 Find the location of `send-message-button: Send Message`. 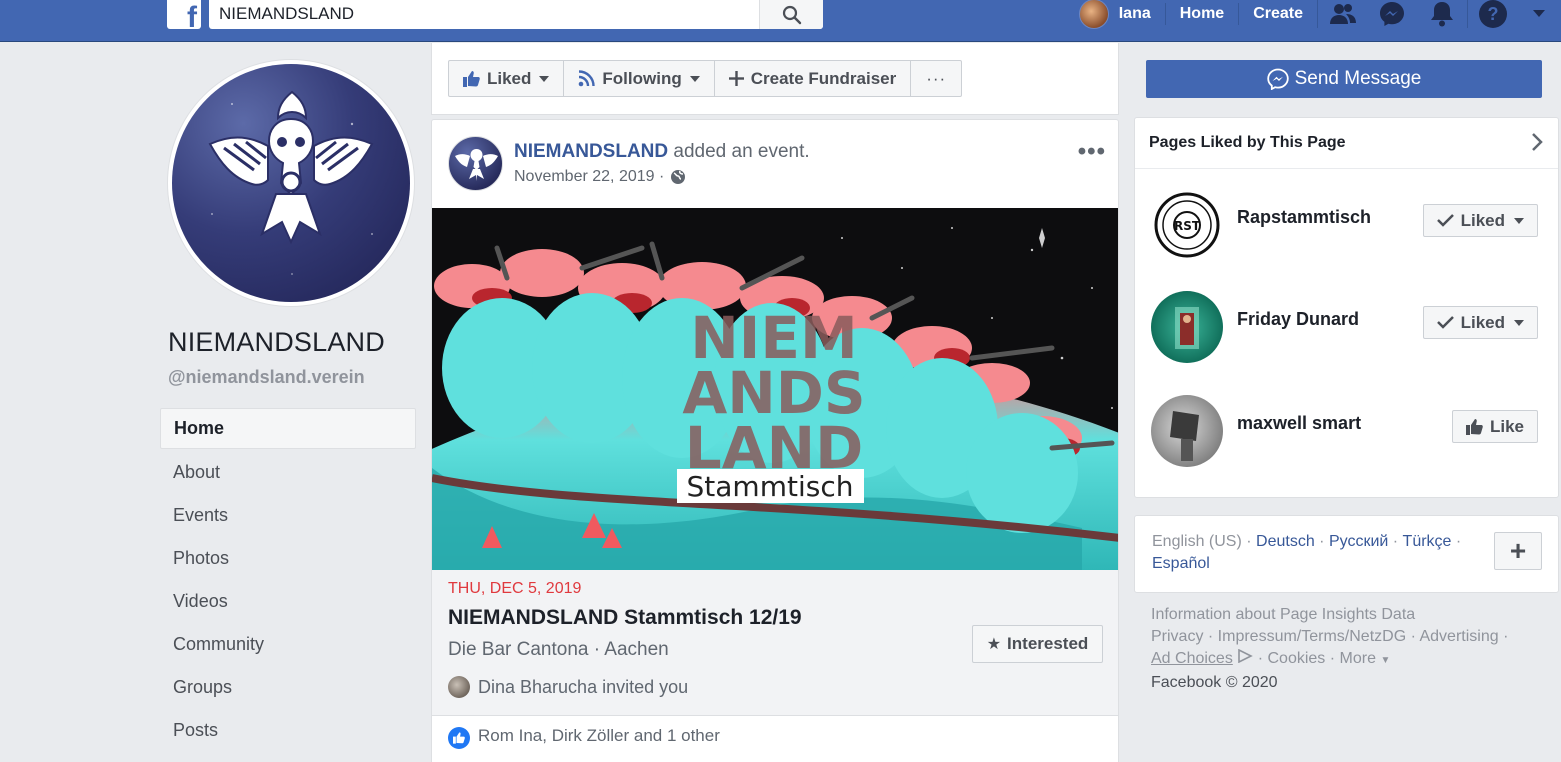

send-message-button: Send Message is located at coordinates (1344, 79).